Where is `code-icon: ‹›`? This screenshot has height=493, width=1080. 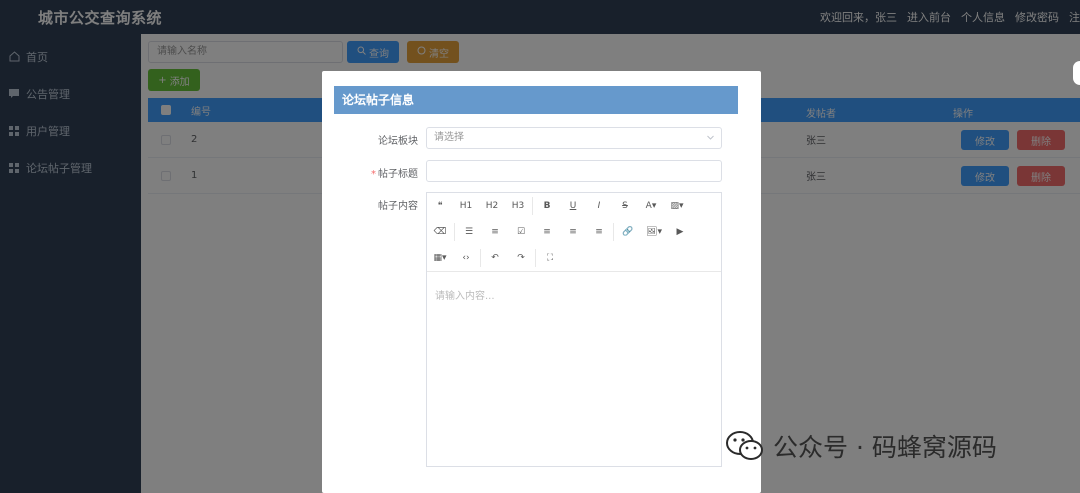 code-icon: ‹› is located at coordinates (466, 258).